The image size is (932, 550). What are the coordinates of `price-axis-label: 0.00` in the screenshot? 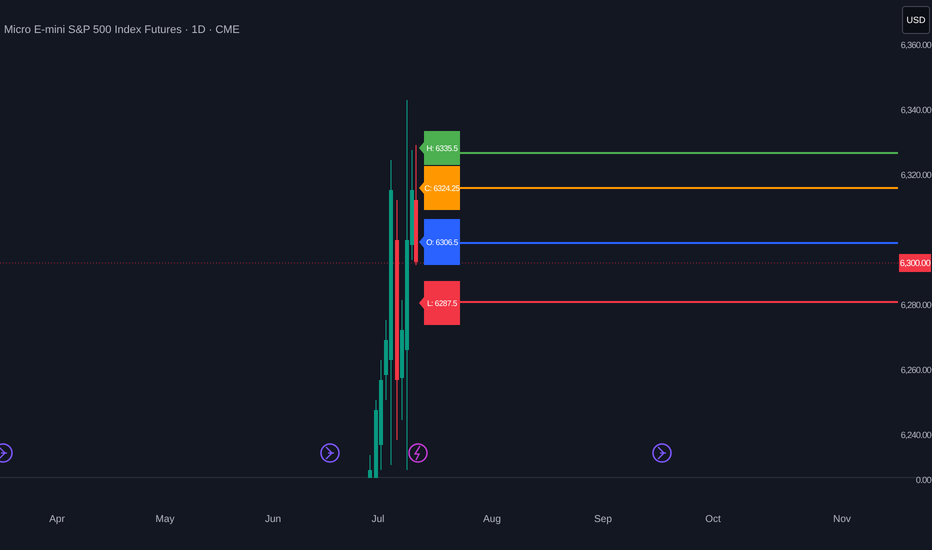 It's located at (923, 480).